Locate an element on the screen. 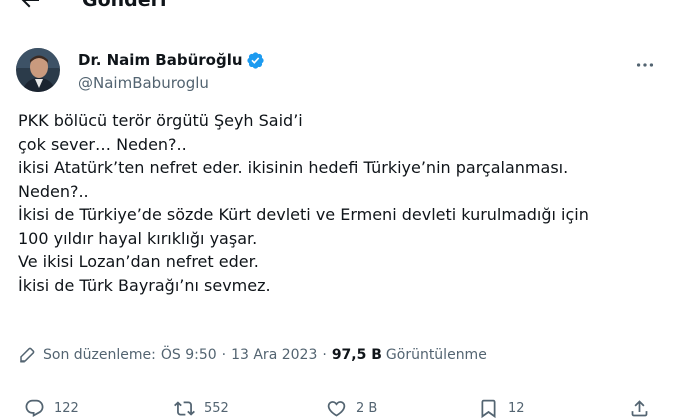 The width and height of the screenshot is (676, 420). tweet-line: PKK bölücü terör örgütü Şeyh Said’i is located at coordinates (160, 120).